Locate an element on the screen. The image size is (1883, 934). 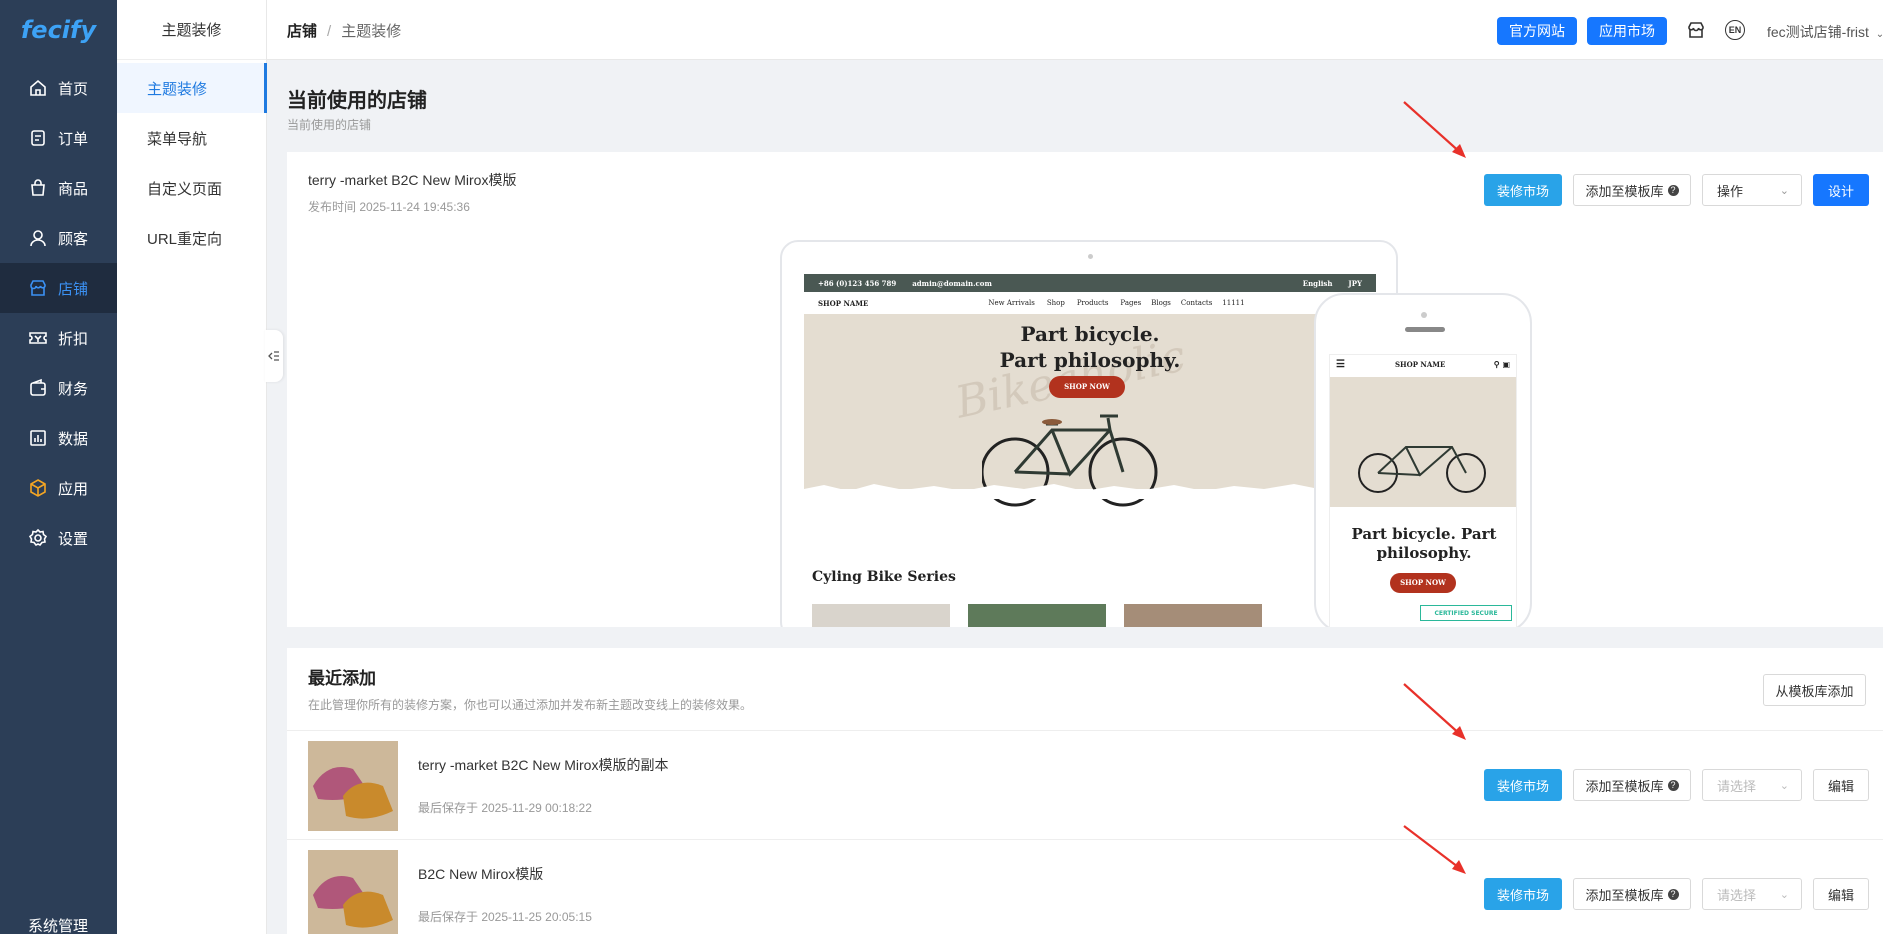
nav-item-label: 商品 is located at coordinates (73, 189).